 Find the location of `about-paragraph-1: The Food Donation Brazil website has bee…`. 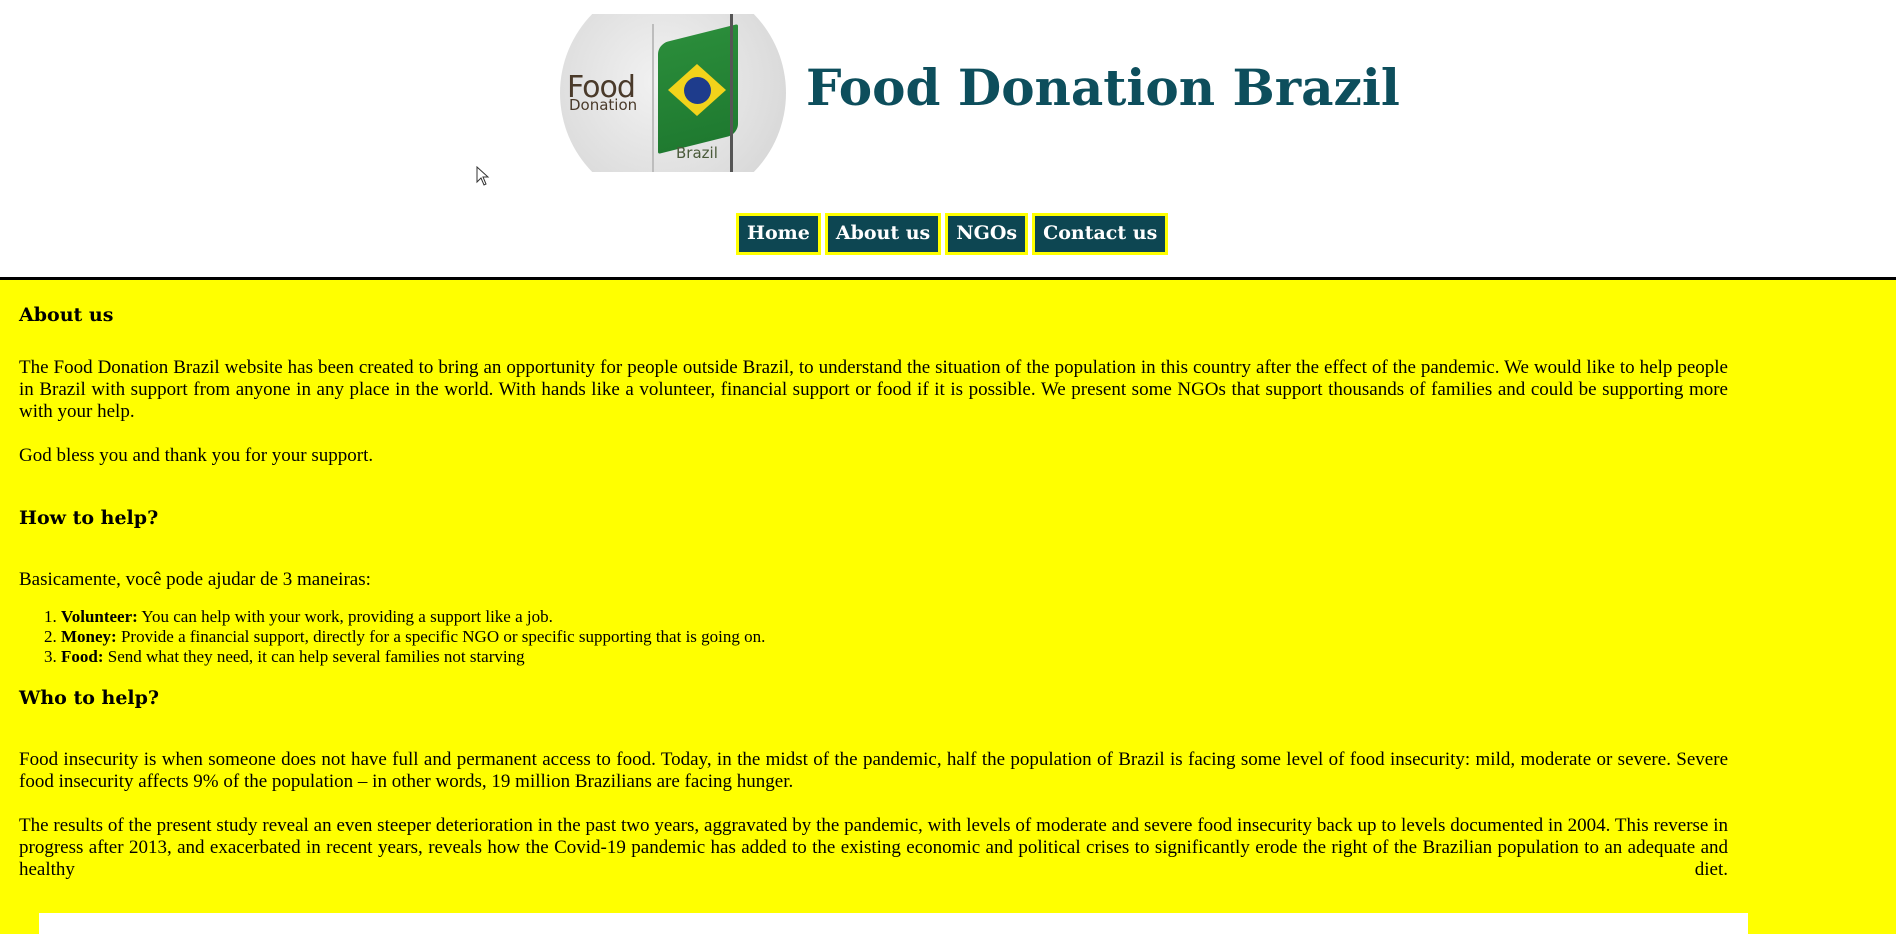

about-paragraph-1: The Food Donation Brazil website has bee… is located at coordinates (873, 389).